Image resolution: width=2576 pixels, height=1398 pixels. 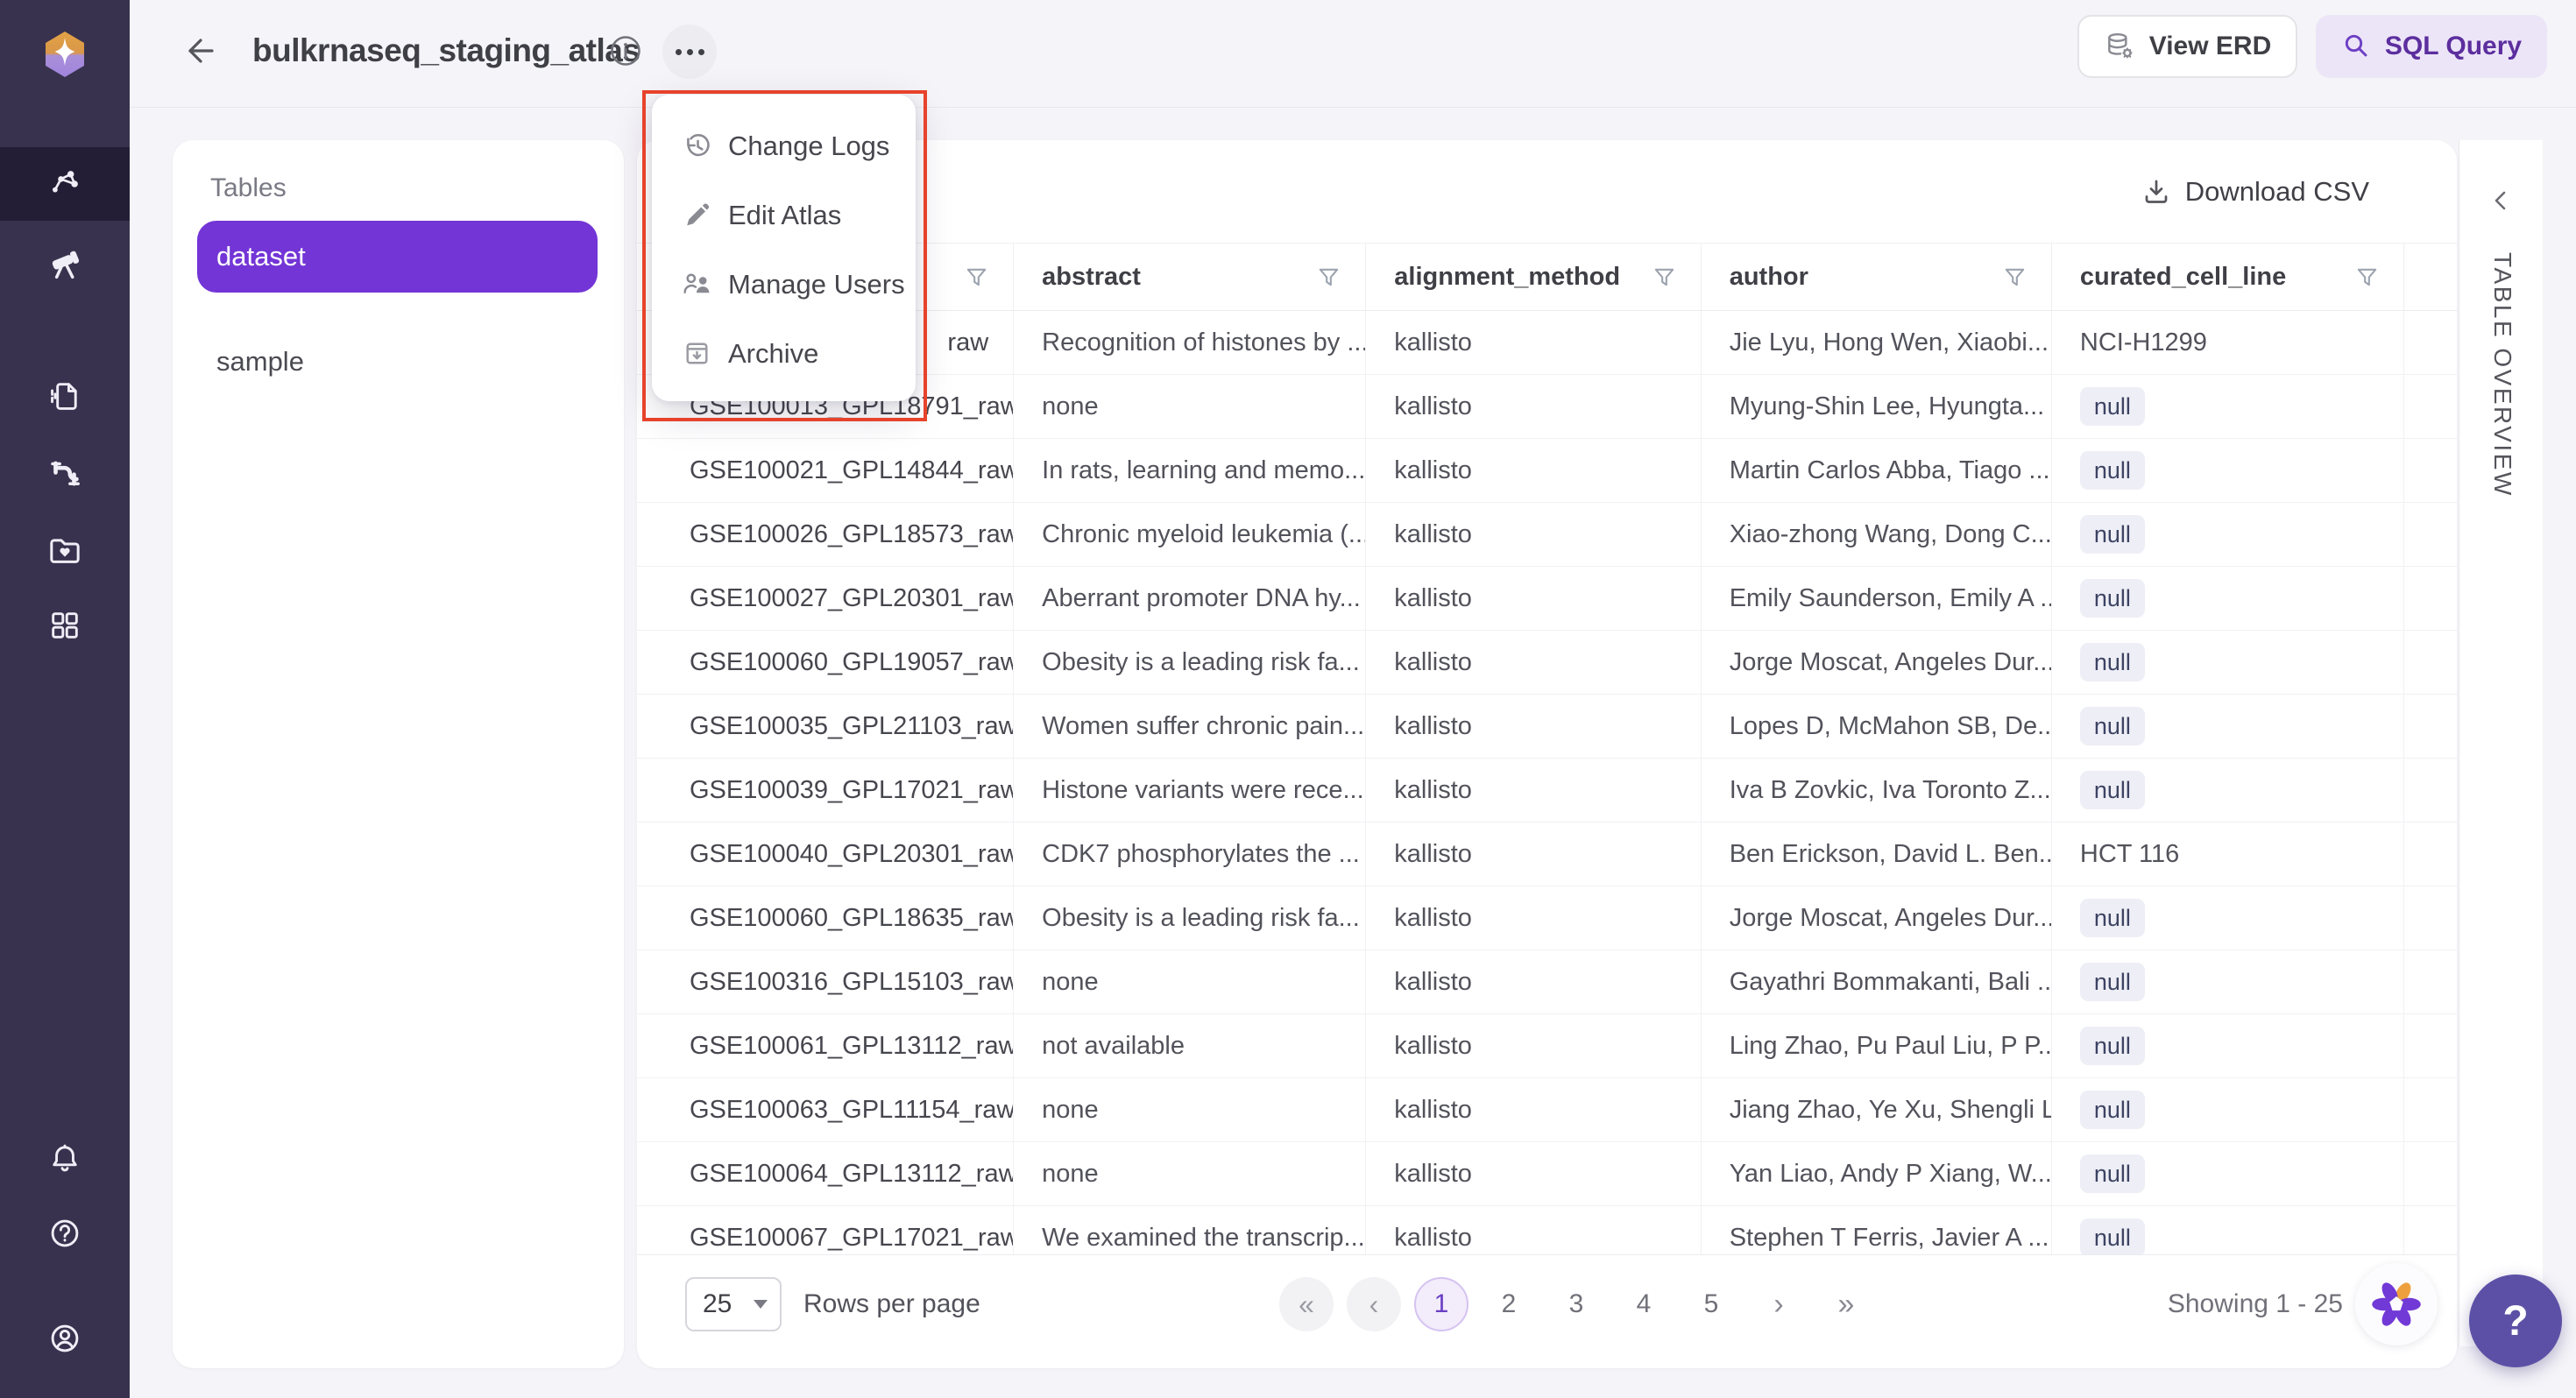 I want to click on dataset-id-cell: GSE100316_GPL15103_raw, so click(x=826, y=981).